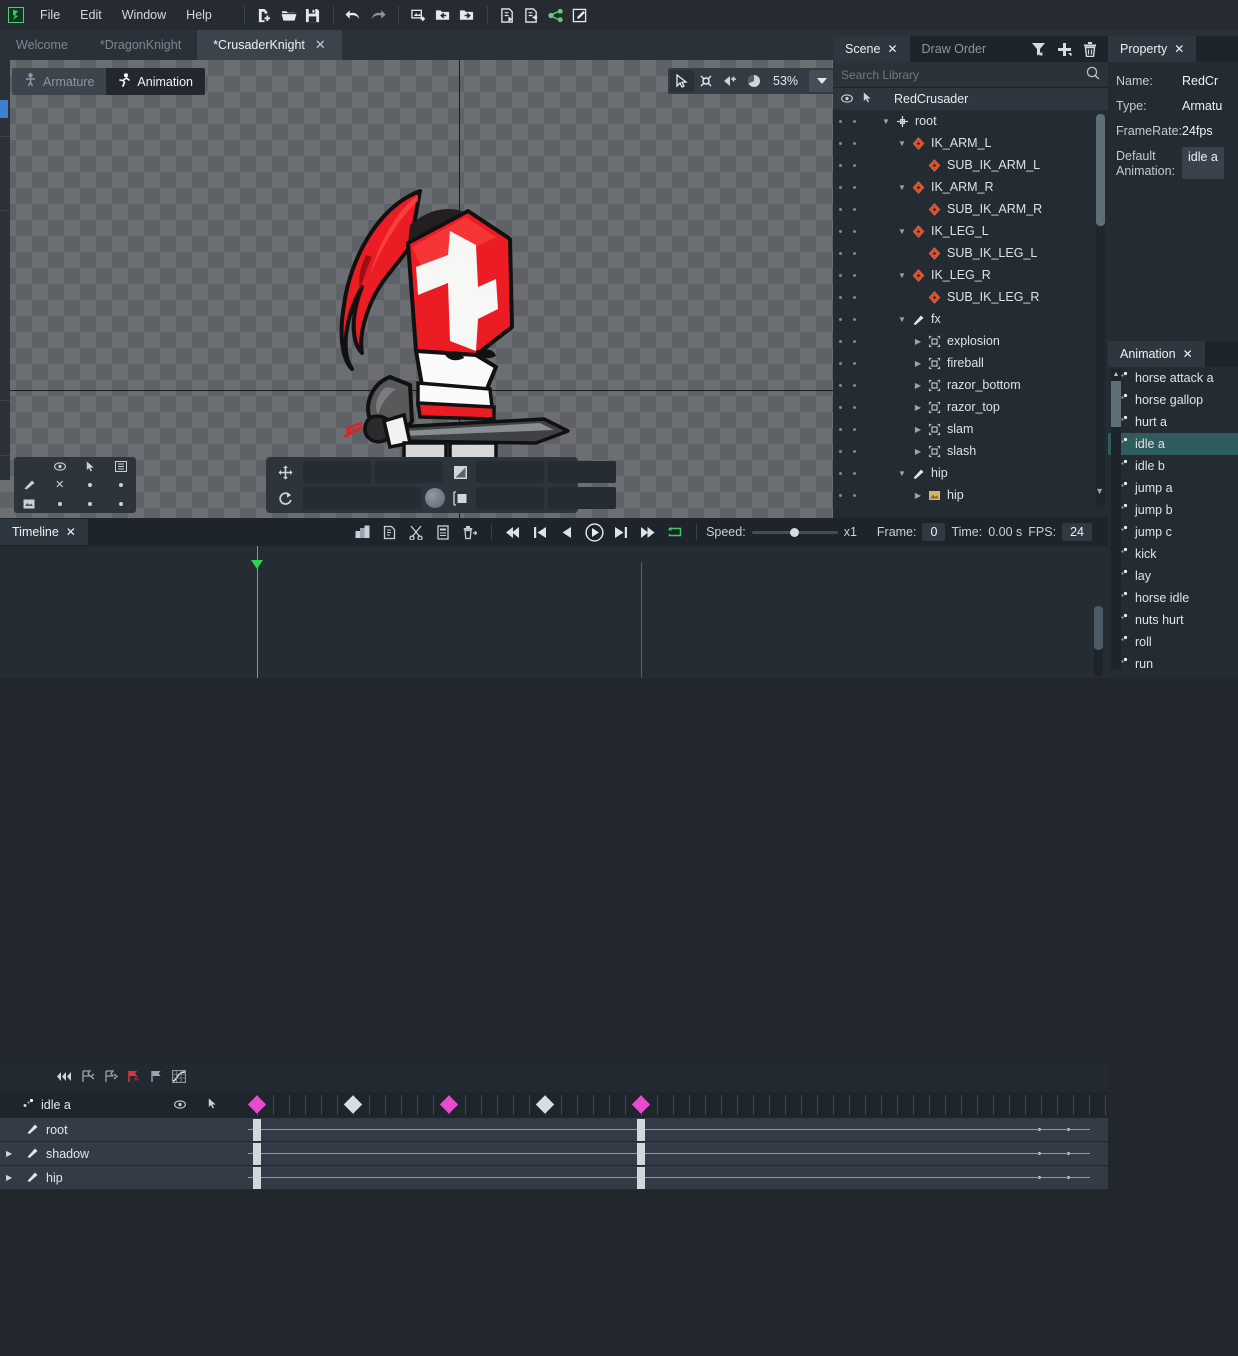 This screenshot has width=1238, height=1356. I want to click on import-project-icon, so click(443, 15).